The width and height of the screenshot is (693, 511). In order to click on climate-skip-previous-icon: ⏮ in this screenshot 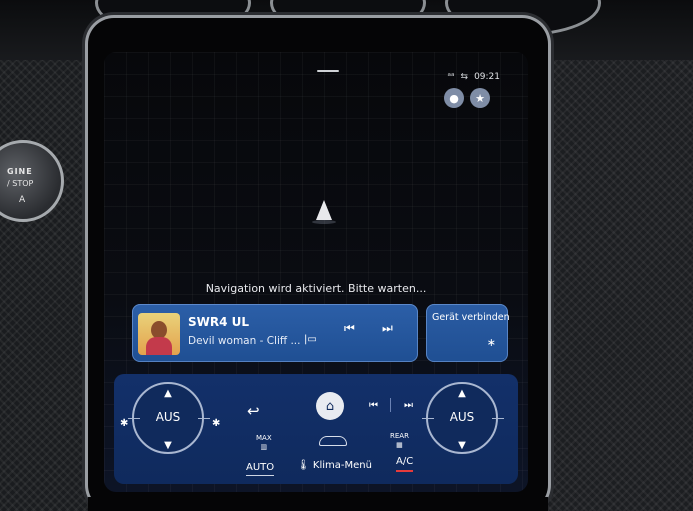, I will do `click(373, 405)`.